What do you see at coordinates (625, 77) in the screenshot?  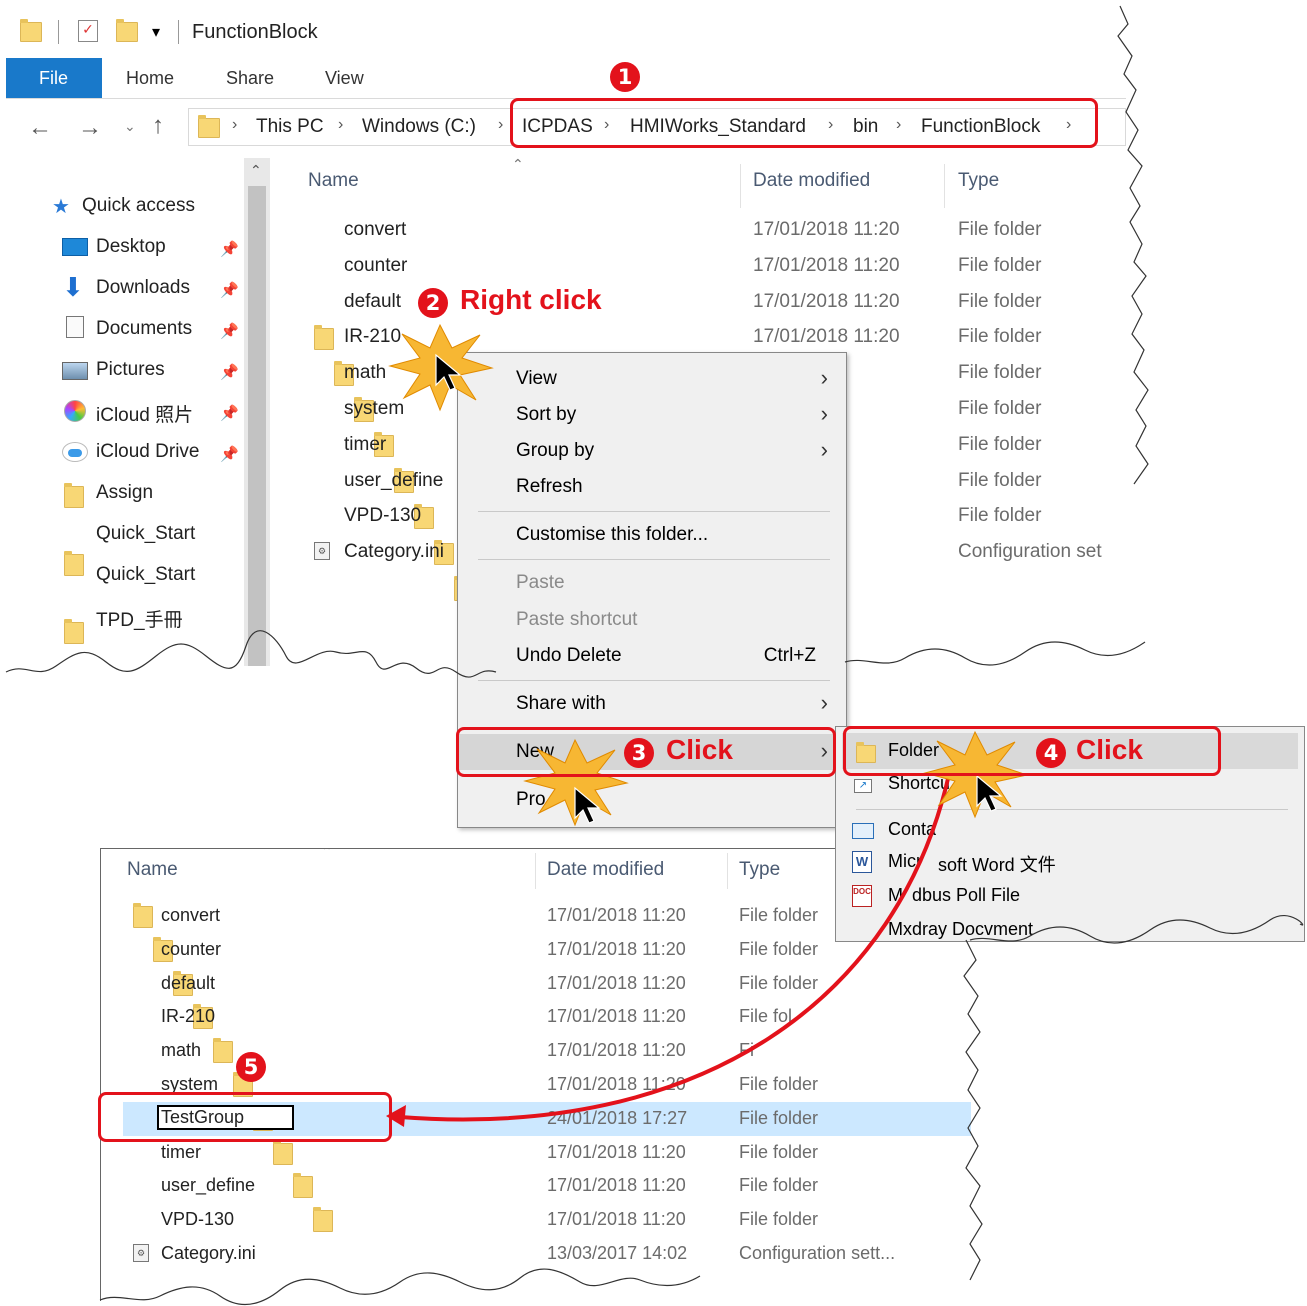 I see `step-badge-1: 1` at bounding box center [625, 77].